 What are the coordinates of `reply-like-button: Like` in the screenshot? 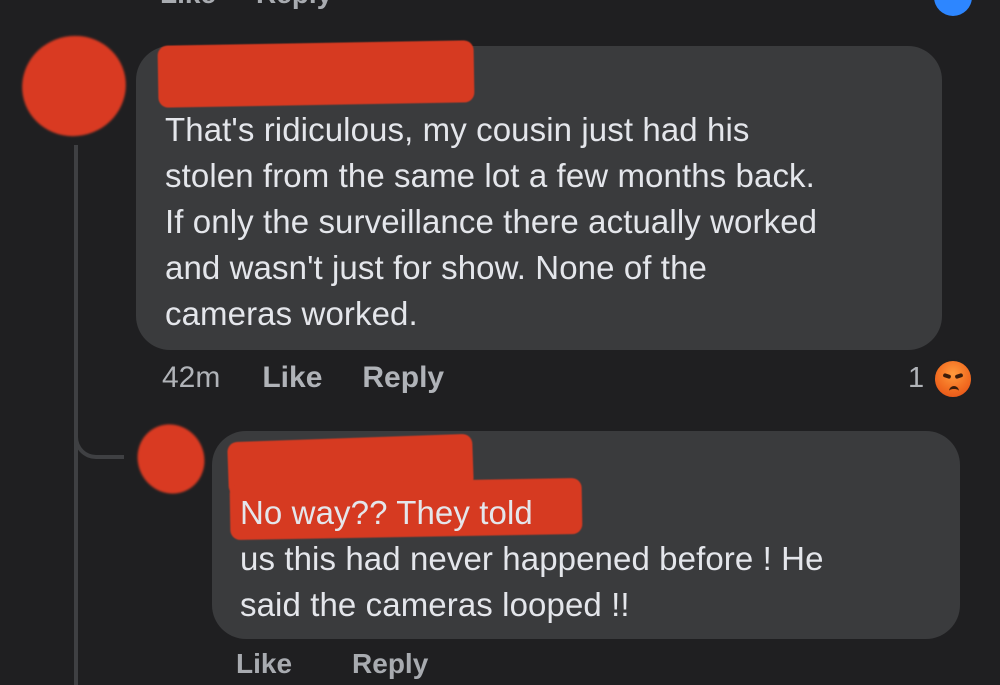 It's located at (264, 664).